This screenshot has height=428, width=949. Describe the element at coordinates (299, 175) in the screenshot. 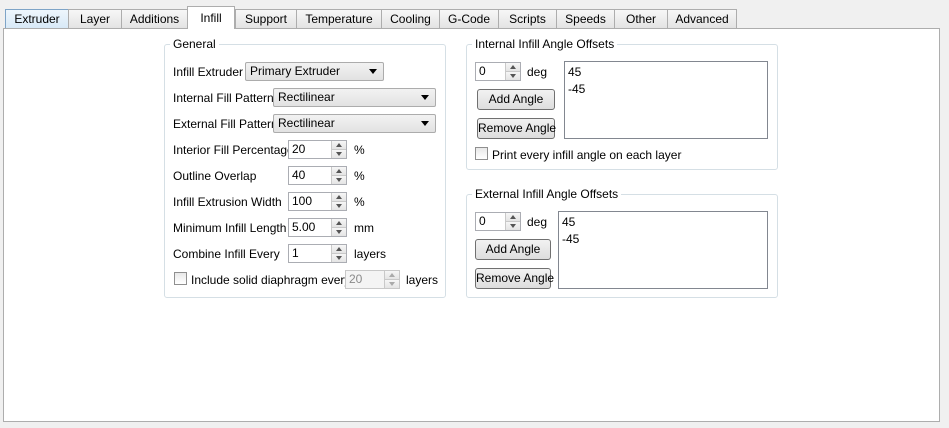

I see `outline-overlap-value: 40` at that location.